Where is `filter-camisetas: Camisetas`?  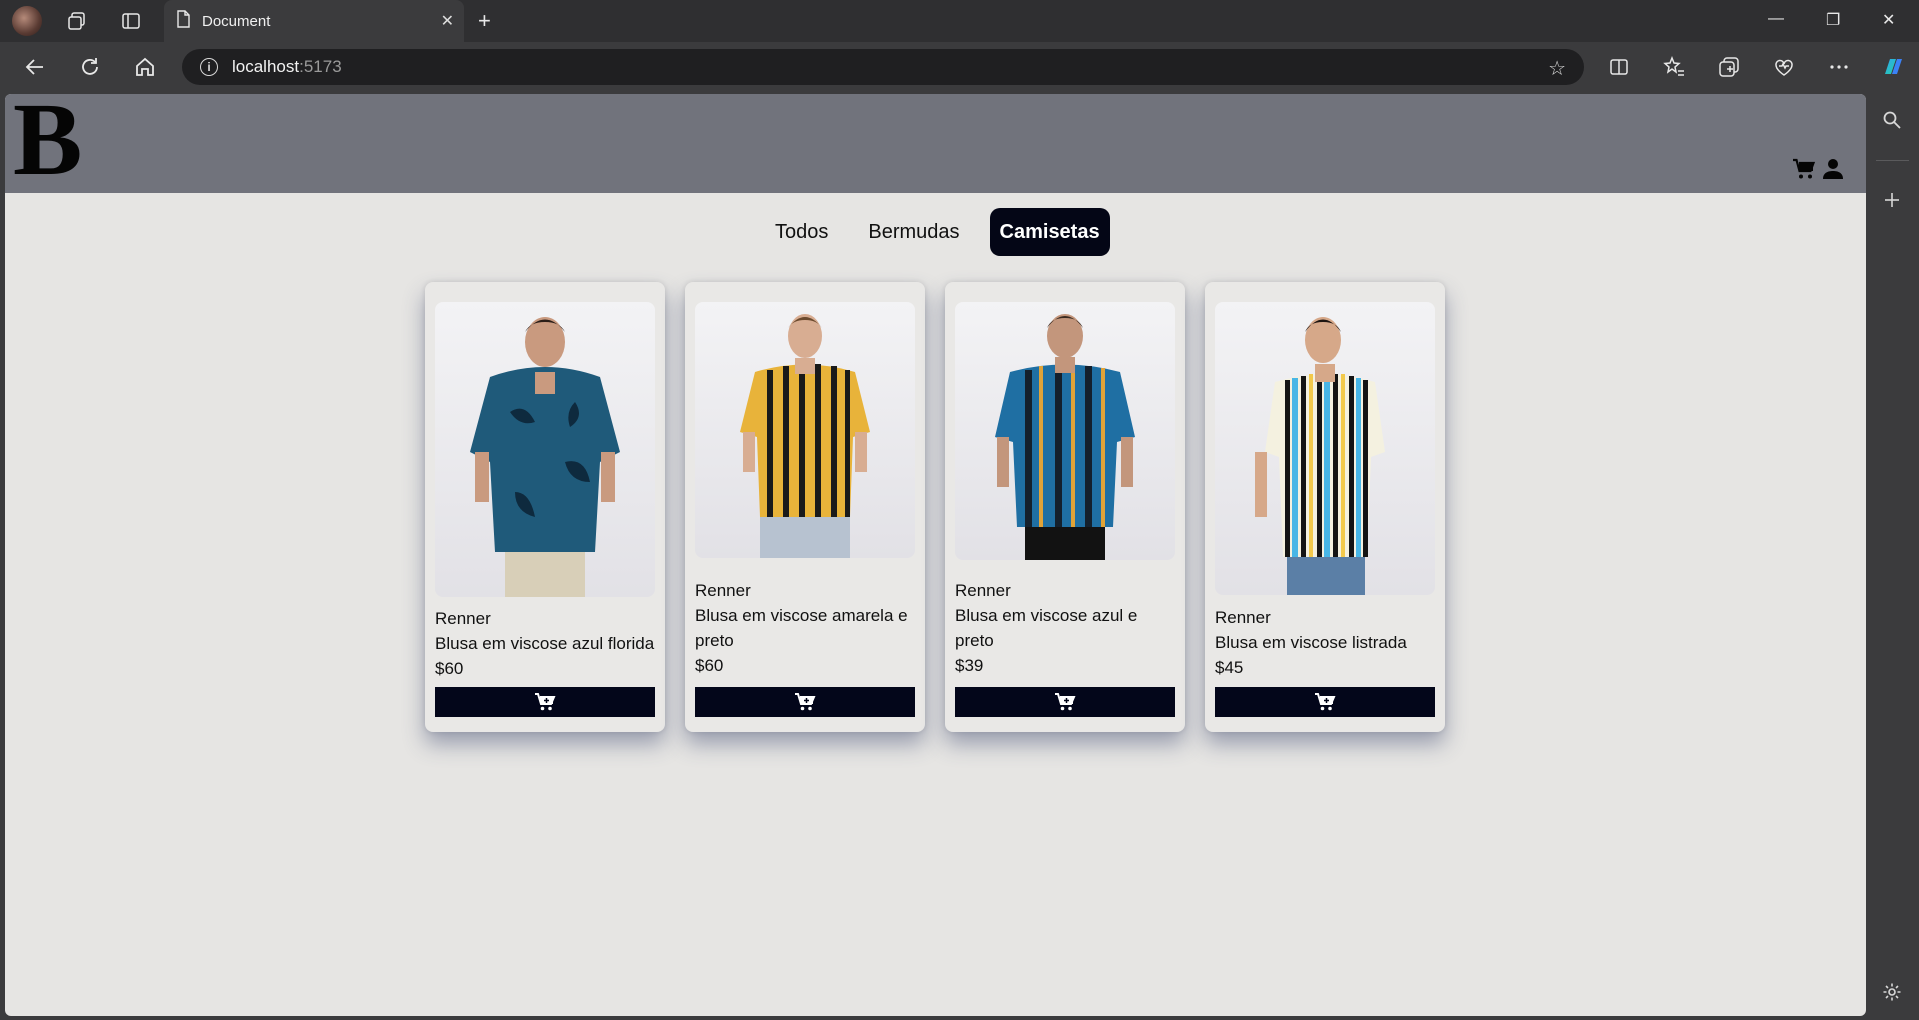
filter-camisetas: Camisetas is located at coordinates (1049, 232).